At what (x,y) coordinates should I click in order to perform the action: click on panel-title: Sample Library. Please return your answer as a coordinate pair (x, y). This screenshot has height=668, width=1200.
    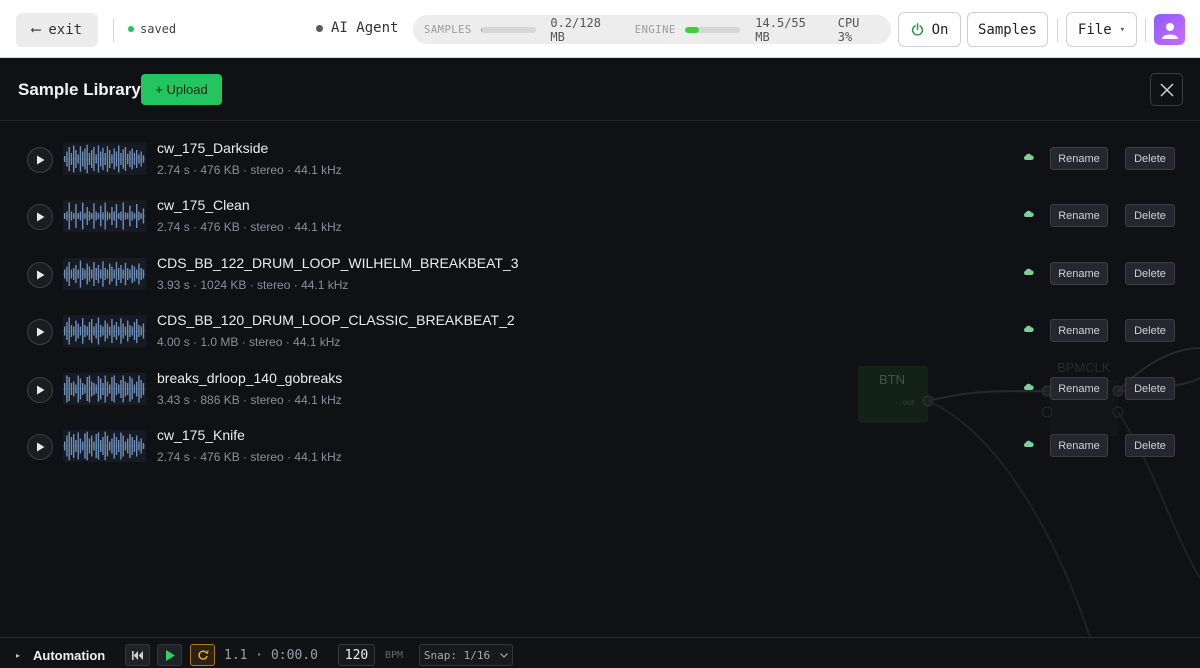
    Looking at the image, I should click on (79, 89).